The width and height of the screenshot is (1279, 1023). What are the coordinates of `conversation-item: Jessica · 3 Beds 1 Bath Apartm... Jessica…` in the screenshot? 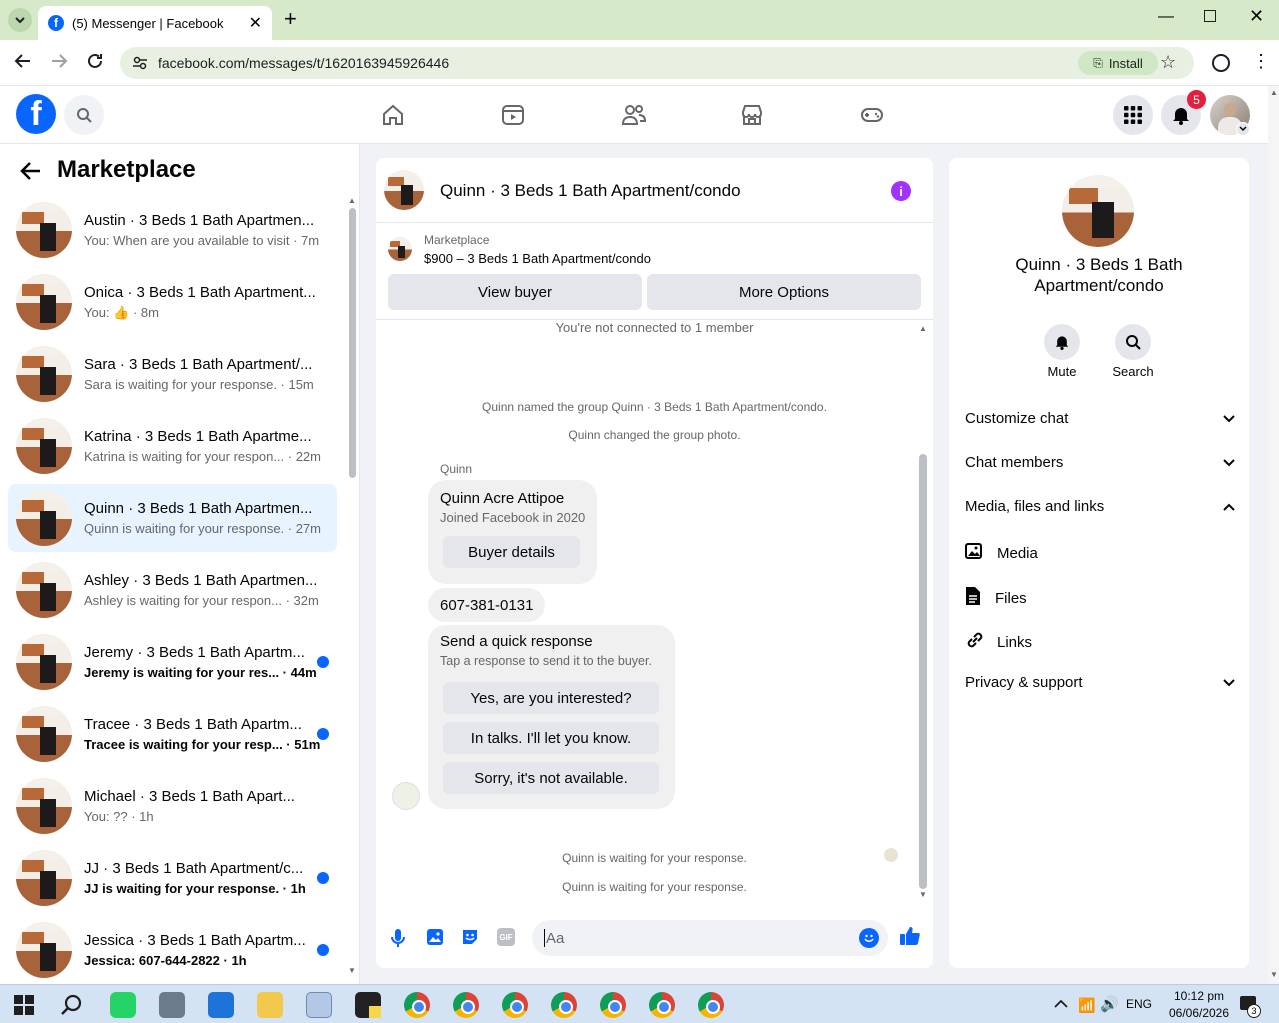 It's located at (172, 950).